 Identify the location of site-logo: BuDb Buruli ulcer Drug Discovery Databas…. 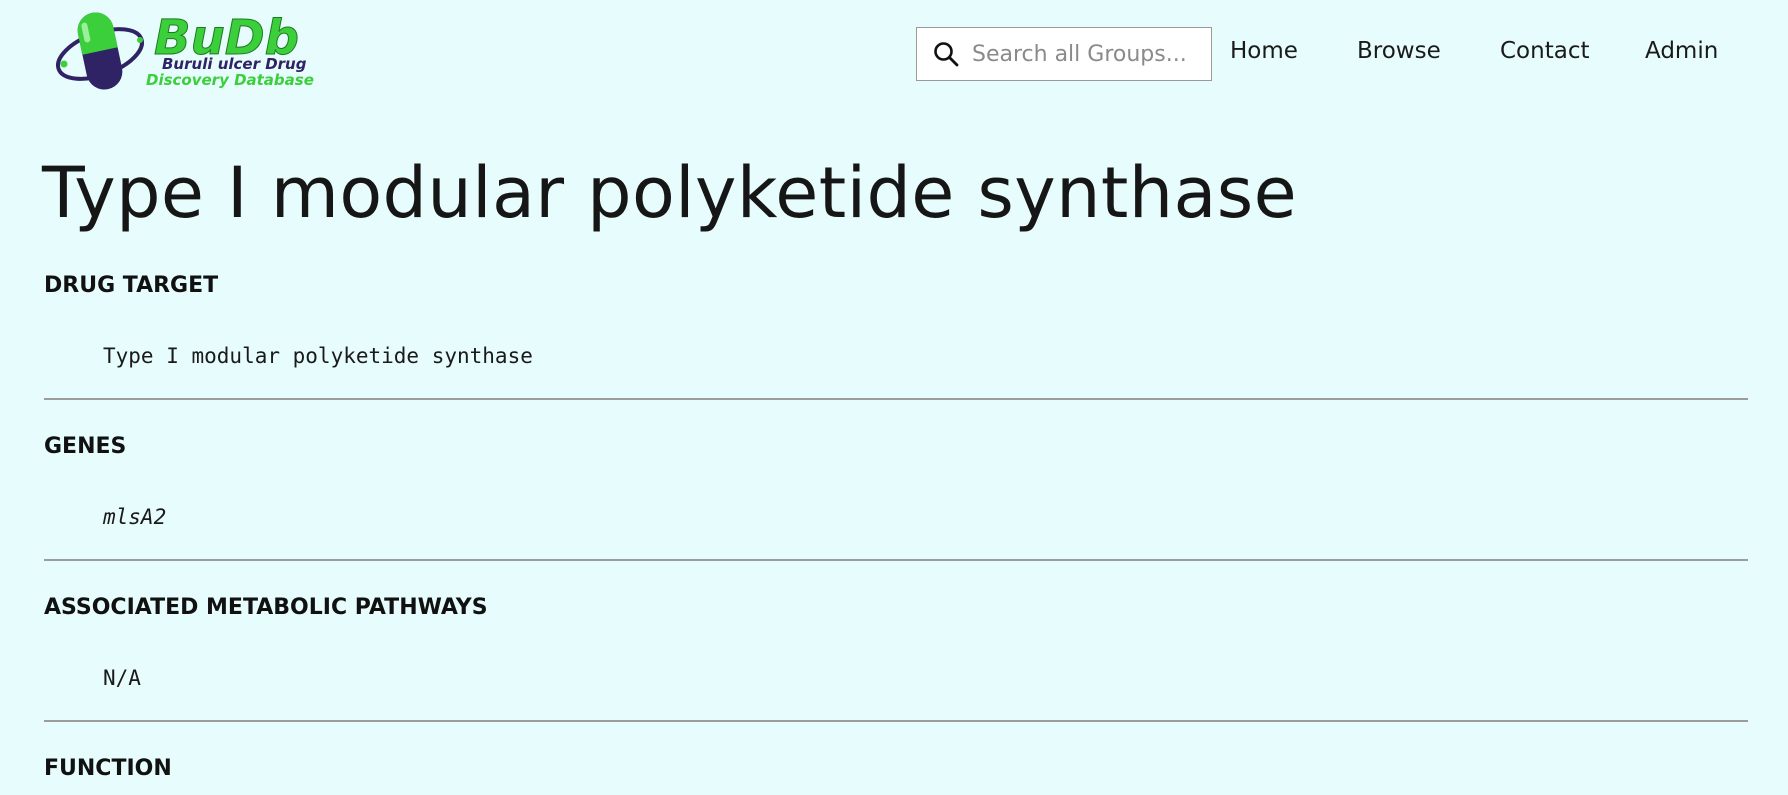
(194, 51).